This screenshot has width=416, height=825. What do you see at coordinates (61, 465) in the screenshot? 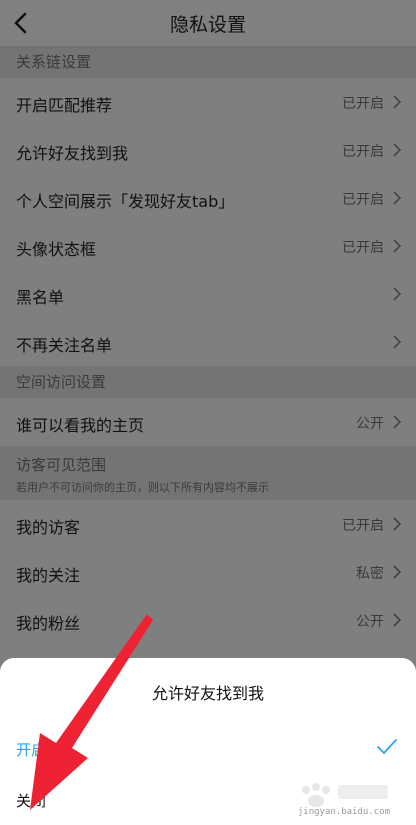
I see `section-title: 访客可见范围` at bounding box center [61, 465].